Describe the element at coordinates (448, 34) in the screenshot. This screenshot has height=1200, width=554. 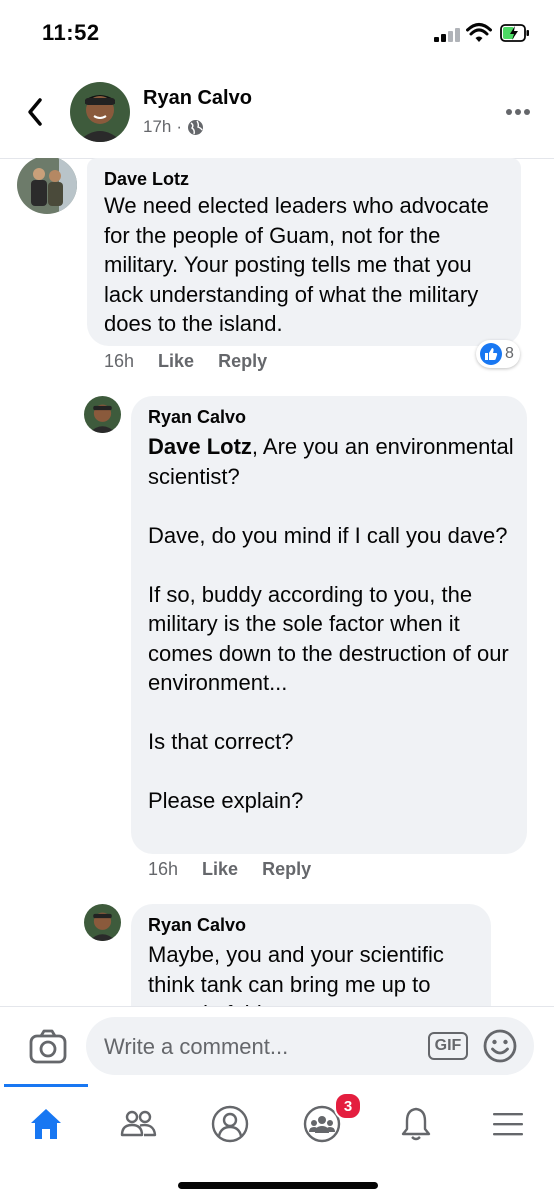
I see `cellular-signal-icon` at that location.